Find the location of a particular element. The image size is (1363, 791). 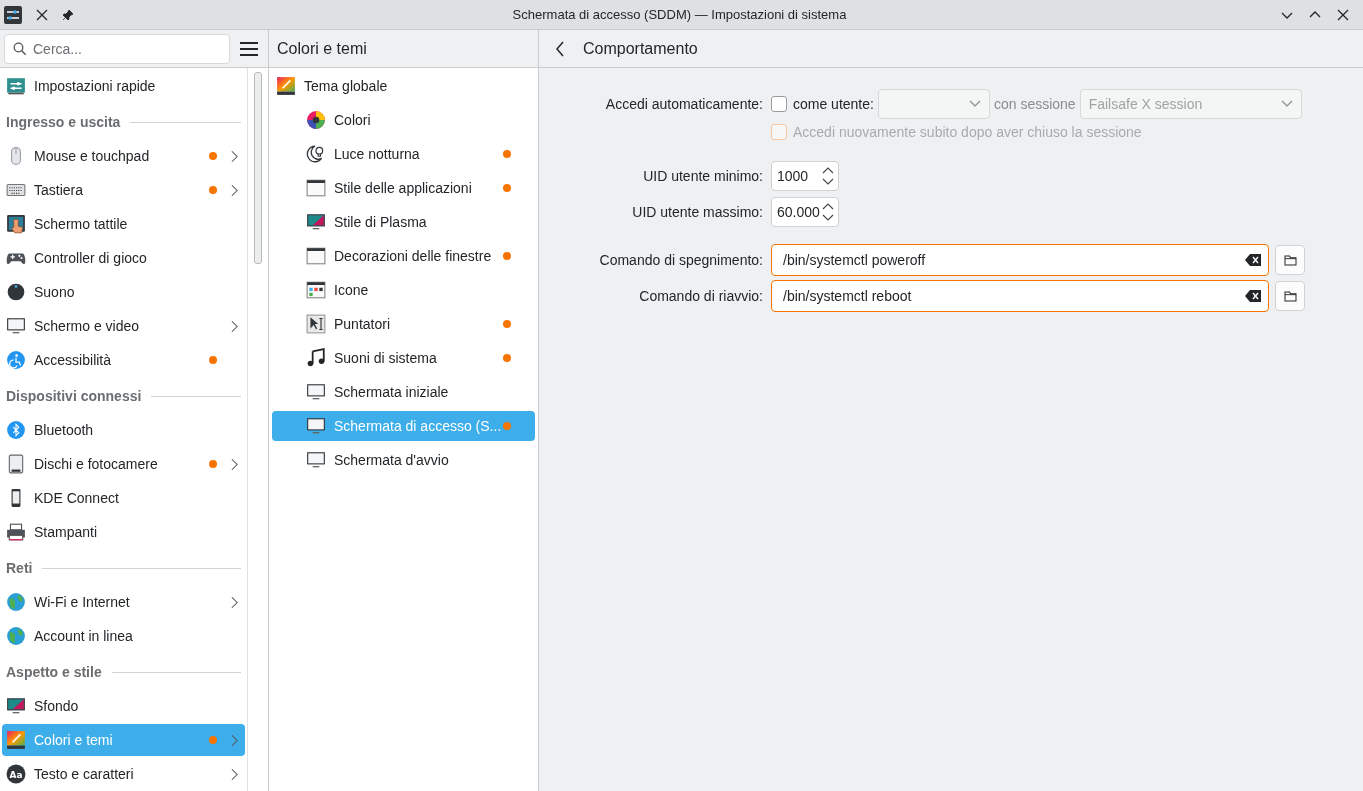

section-header: Reti is located at coordinates (19, 568).